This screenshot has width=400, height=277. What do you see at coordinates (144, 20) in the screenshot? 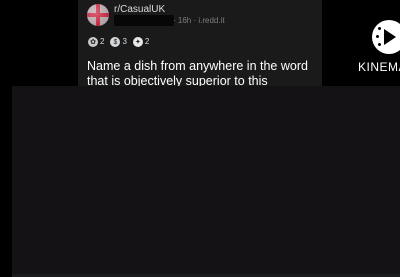
I see `redacted-username` at bounding box center [144, 20].